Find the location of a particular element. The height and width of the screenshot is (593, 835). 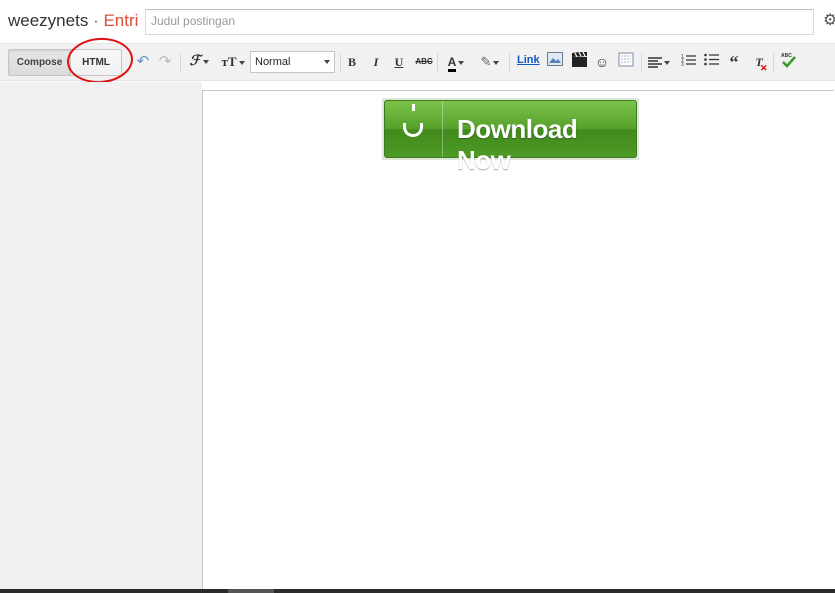

post-title-input: Judul postingan is located at coordinates (479, 22).